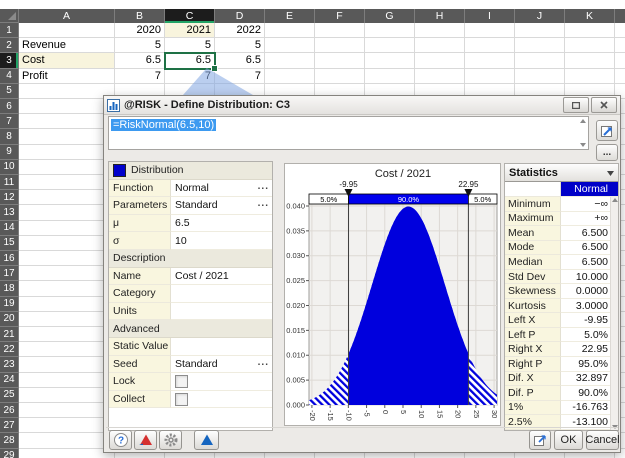 The height and width of the screenshot is (458, 625). Describe the element at coordinates (602, 440) in the screenshot. I see `cancel-button: Cancel` at that location.